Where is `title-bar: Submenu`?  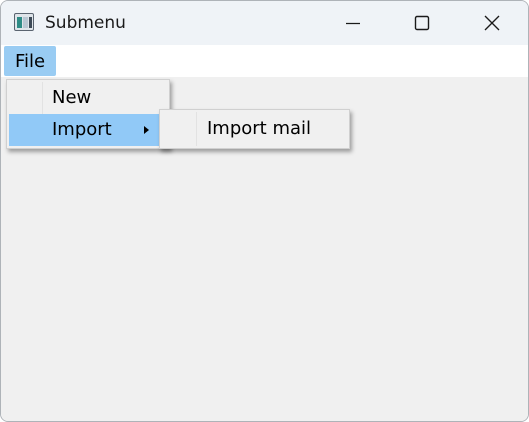 title-bar: Submenu is located at coordinates (264, 23).